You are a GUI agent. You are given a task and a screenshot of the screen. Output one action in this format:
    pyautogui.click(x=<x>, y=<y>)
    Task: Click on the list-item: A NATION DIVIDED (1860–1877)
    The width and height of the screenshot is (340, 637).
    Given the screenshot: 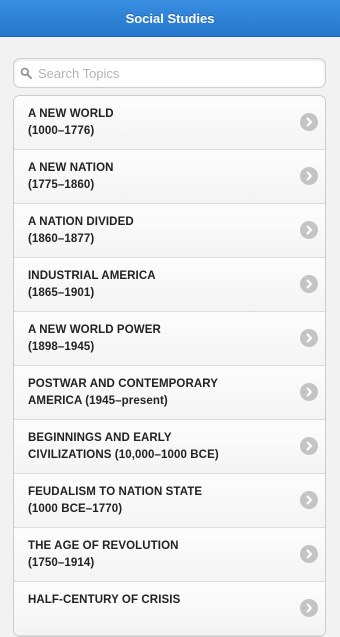 What is the action you would take?
    pyautogui.click(x=169, y=231)
    